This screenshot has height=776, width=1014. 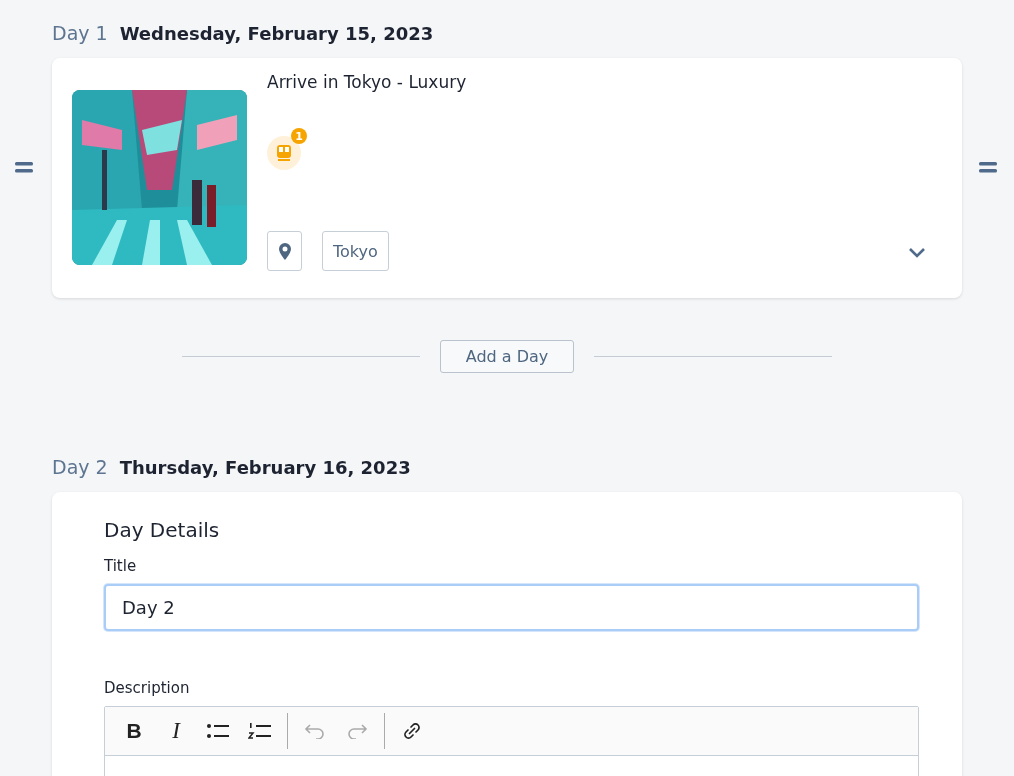 What do you see at coordinates (355, 251) in the screenshot?
I see `location-tag: Tokyo` at bounding box center [355, 251].